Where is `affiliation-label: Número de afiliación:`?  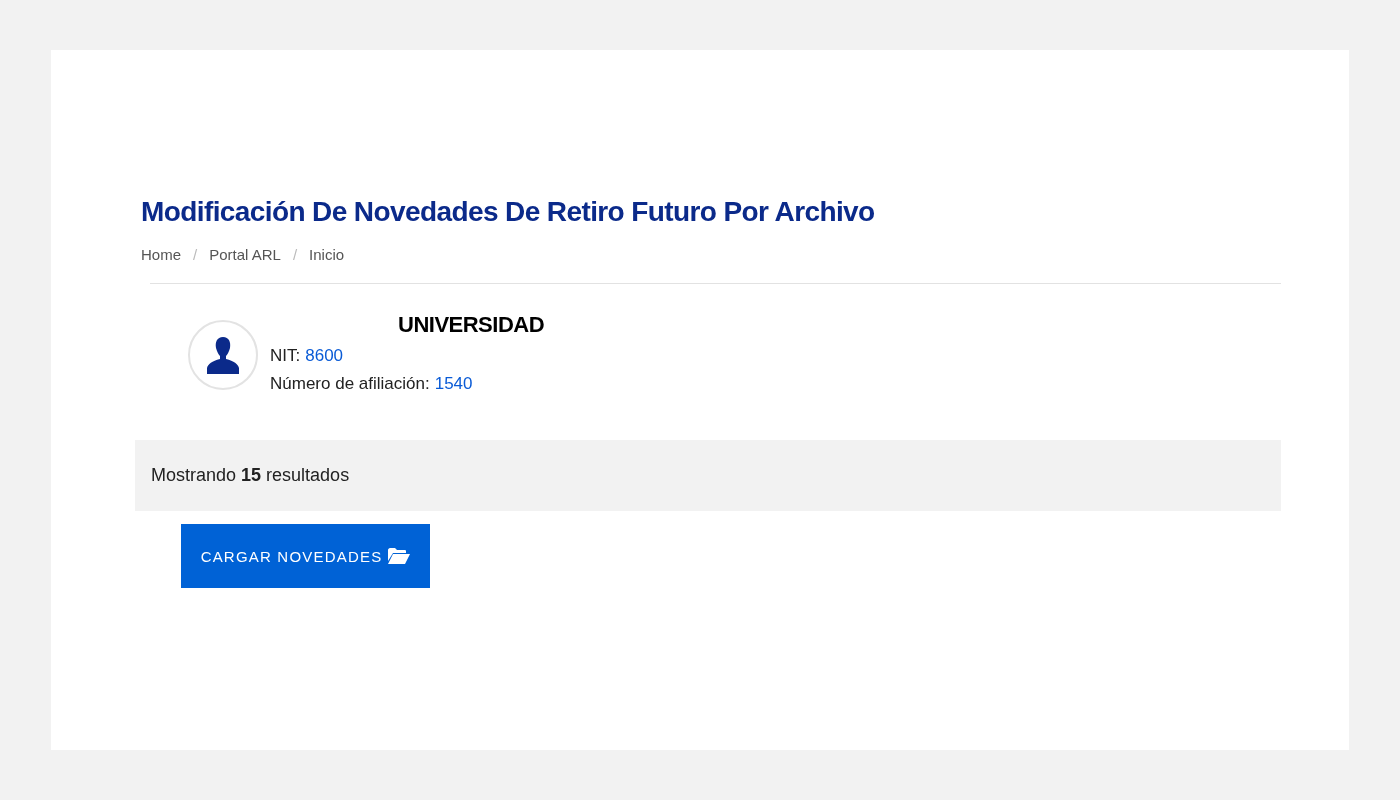 affiliation-label: Número de afiliación: is located at coordinates (350, 384).